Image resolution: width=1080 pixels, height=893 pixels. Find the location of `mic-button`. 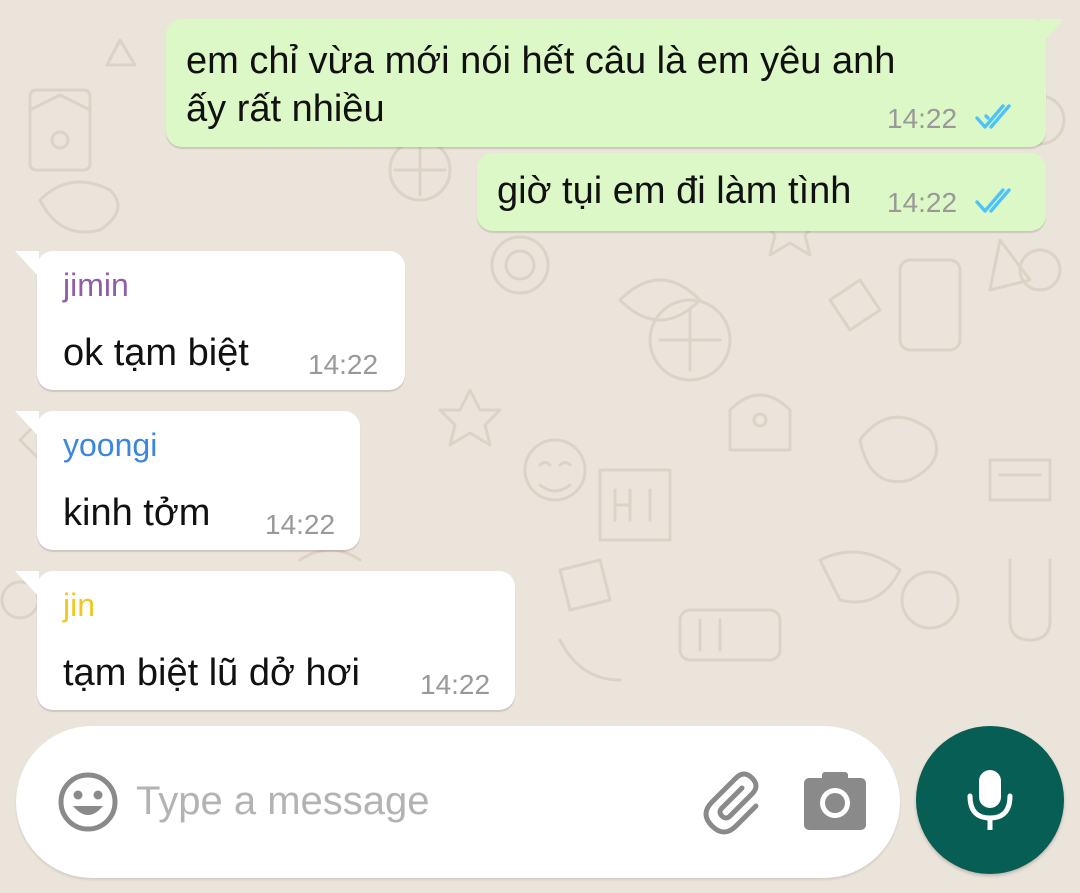

mic-button is located at coordinates (990, 800).